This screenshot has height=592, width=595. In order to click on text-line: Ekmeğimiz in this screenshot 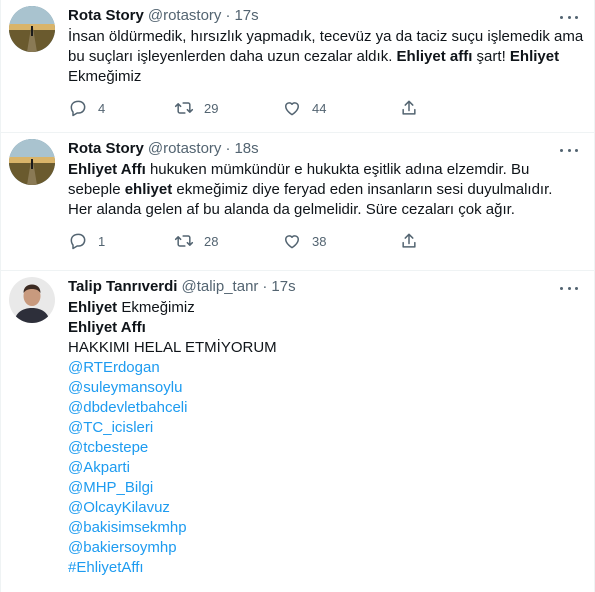, I will do `click(325, 77)`.